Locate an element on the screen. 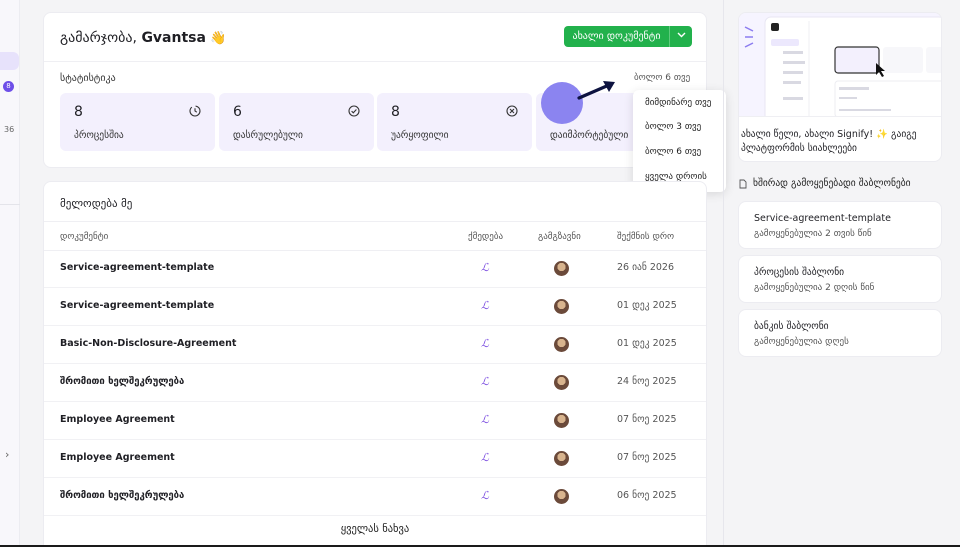 The width and height of the screenshot is (960, 547). template-item: ბანკის შაბლონი გამოყენებულია დღეს is located at coordinates (840, 333).